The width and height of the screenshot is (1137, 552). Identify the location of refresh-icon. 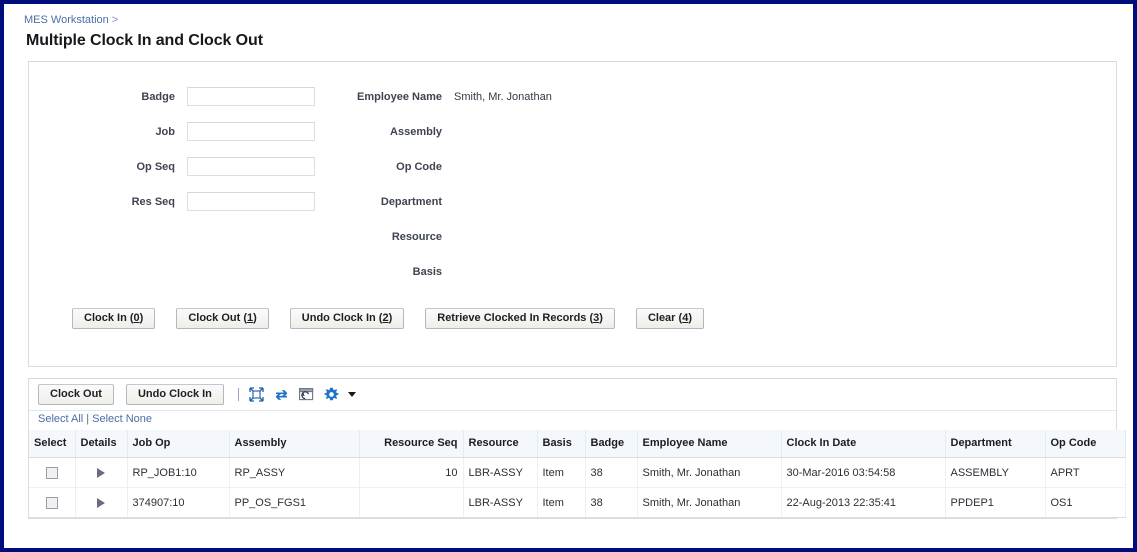
(282, 395).